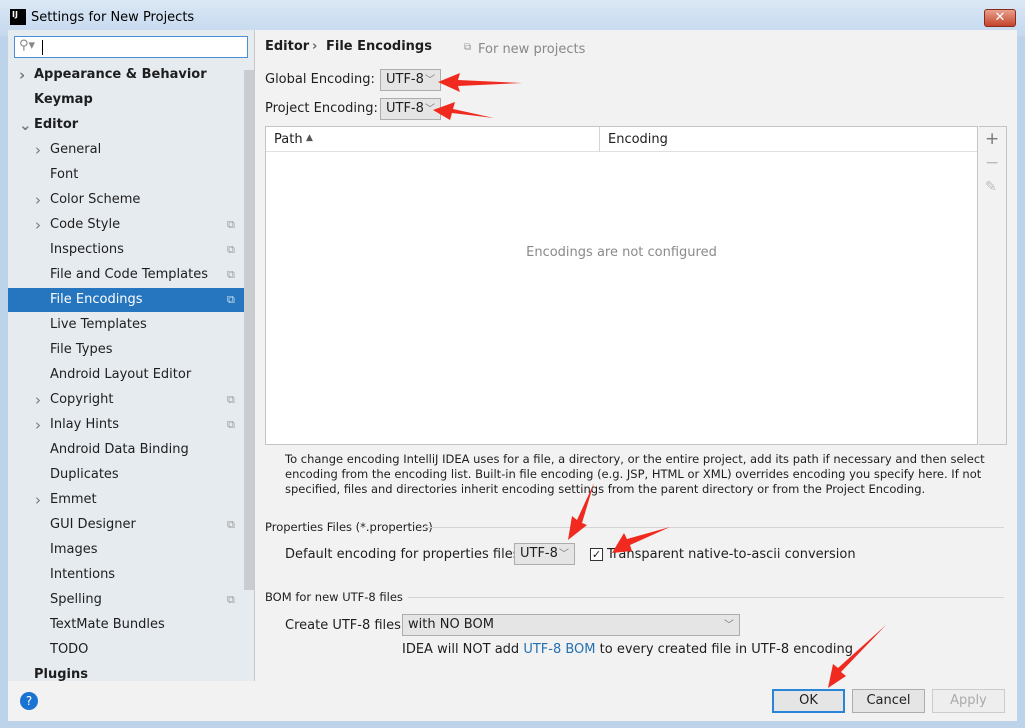 Image resolution: width=1025 pixels, height=728 pixels. What do you see at coordinates (596, 554) in the screenshot?
I see `native-to-ascii-checkbox: ✓` at bounding box center [596, 554].